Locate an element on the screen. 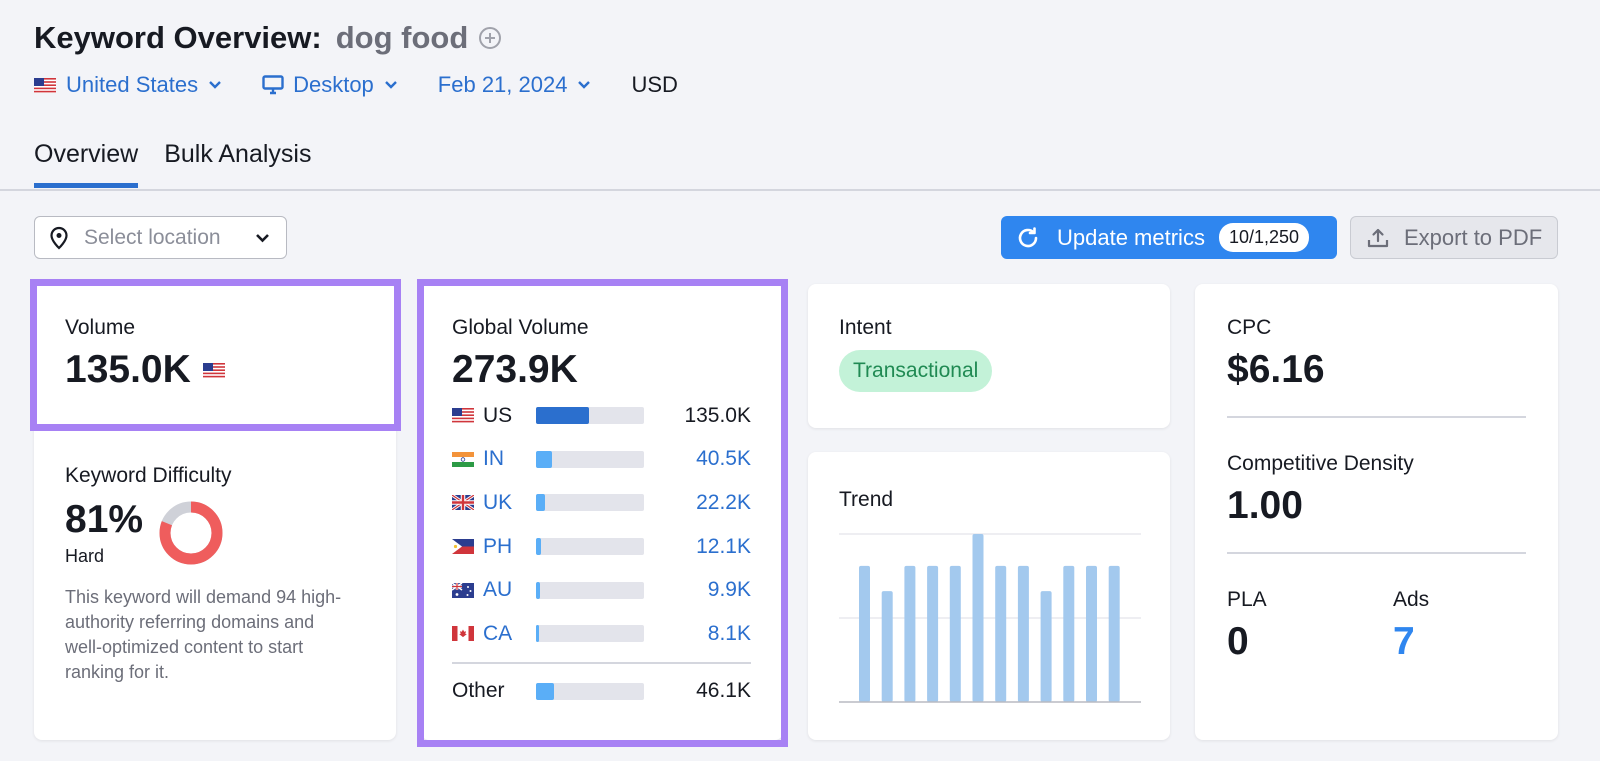  tab-bar: Overview Bulk Analysis is located at coordinates (185, 164).